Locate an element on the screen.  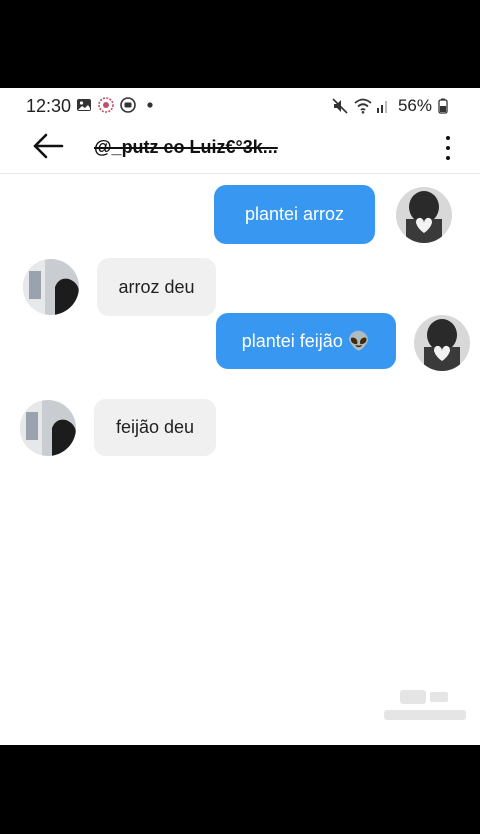
letterbox-bottom is located at coordinates (240, 789).